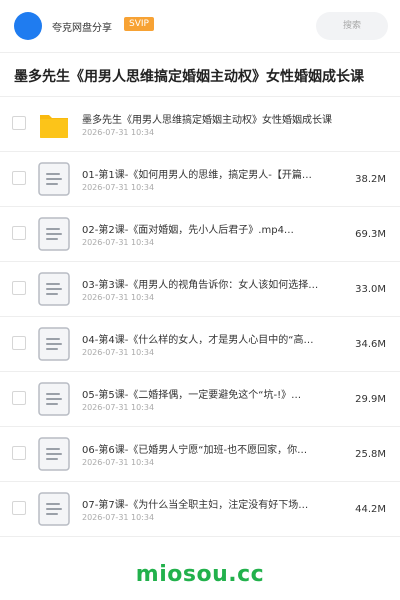 This screenshot has width=400, height=600. I want to click on file-size: 44.2M, so click(370, 509).